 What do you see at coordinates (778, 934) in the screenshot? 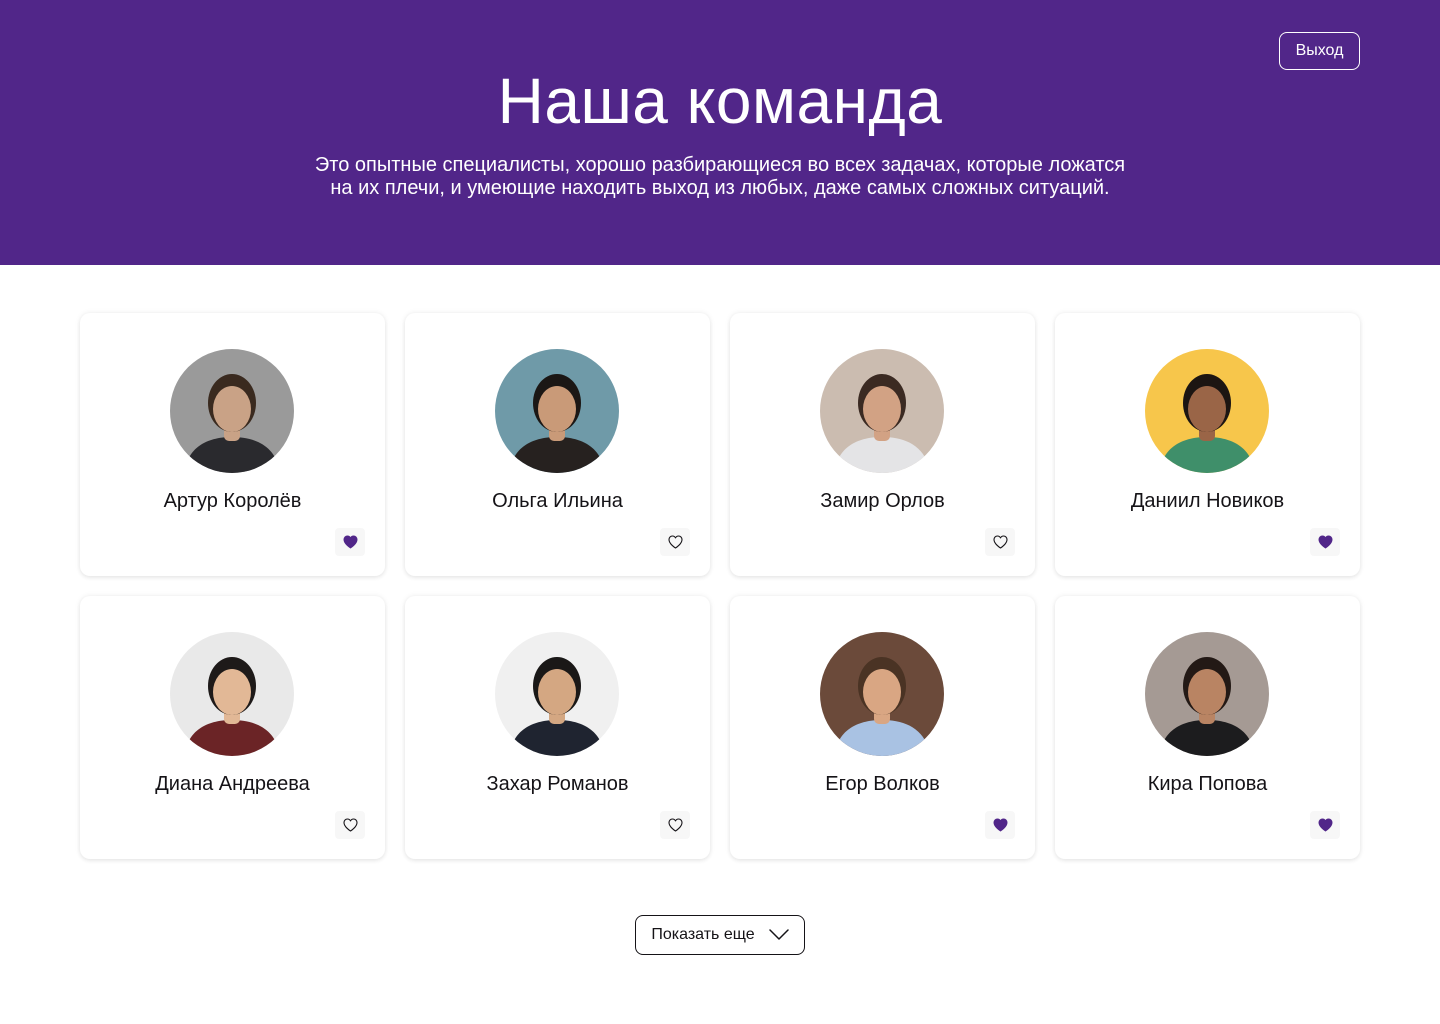
I see `chevron-down-icon` at bounding box center [778, 934].